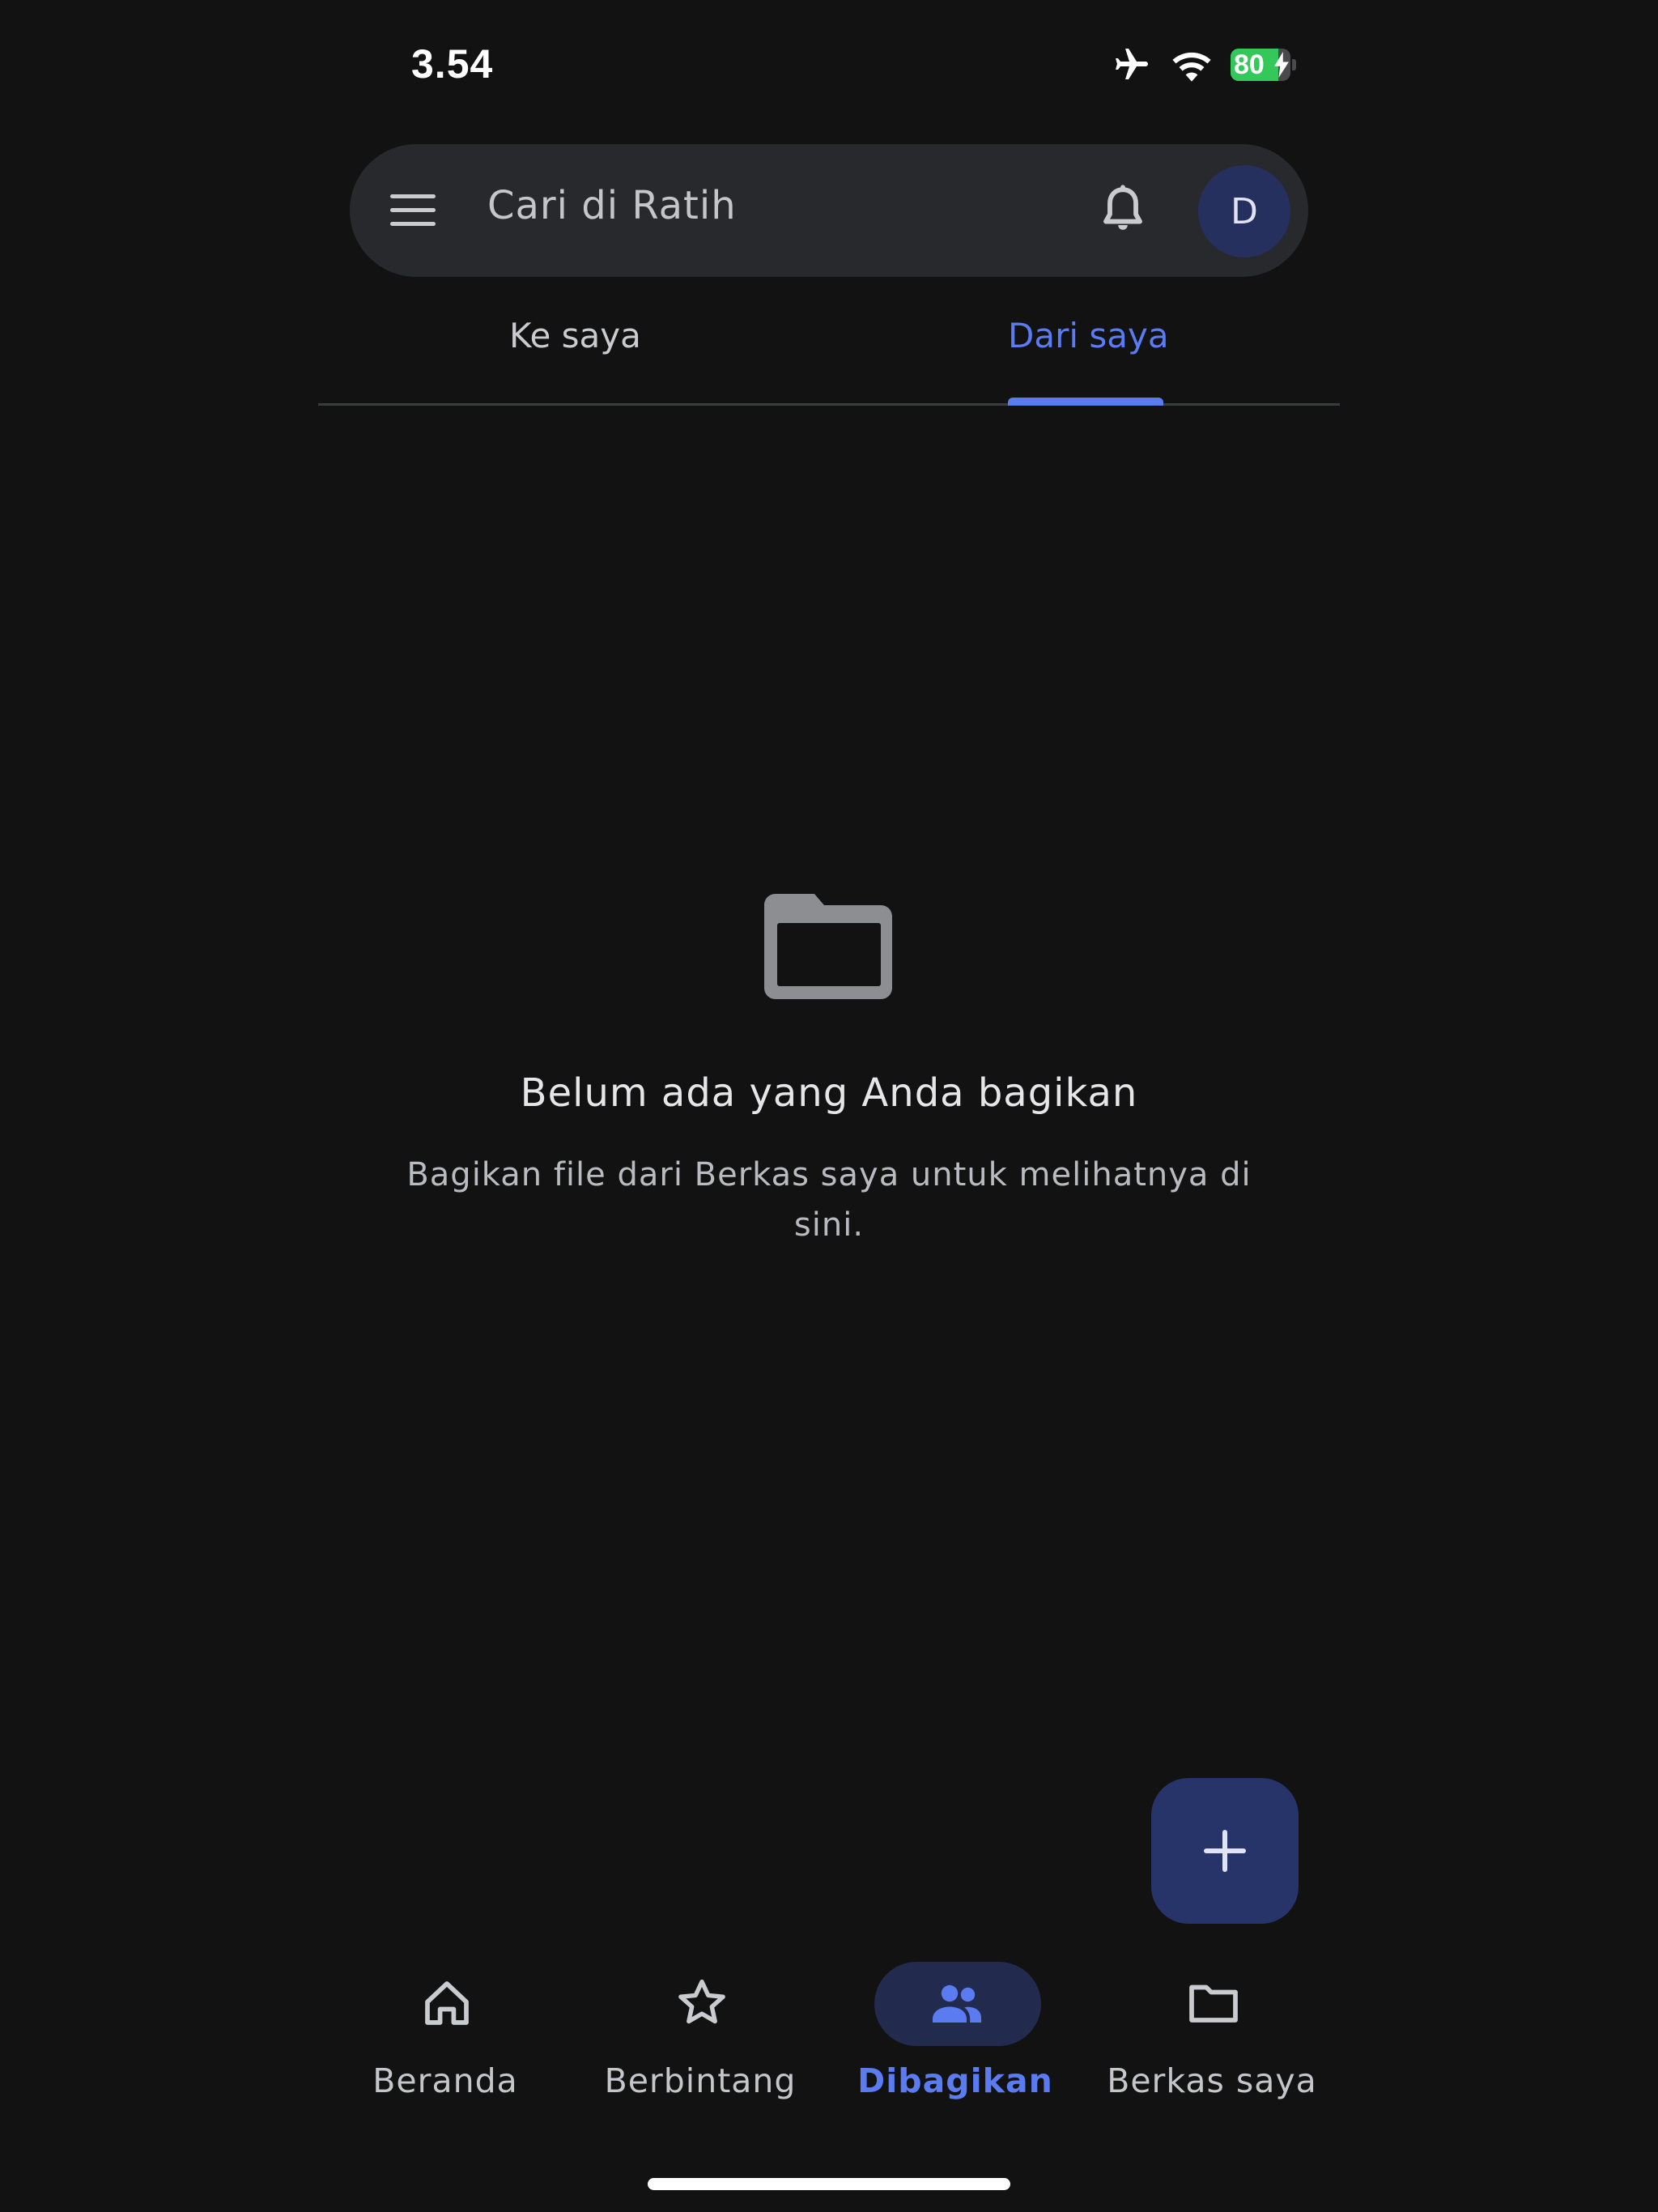  Describe the element at coordinates (1123, 209) in the screenshot. I see `bell-icon` at that location.